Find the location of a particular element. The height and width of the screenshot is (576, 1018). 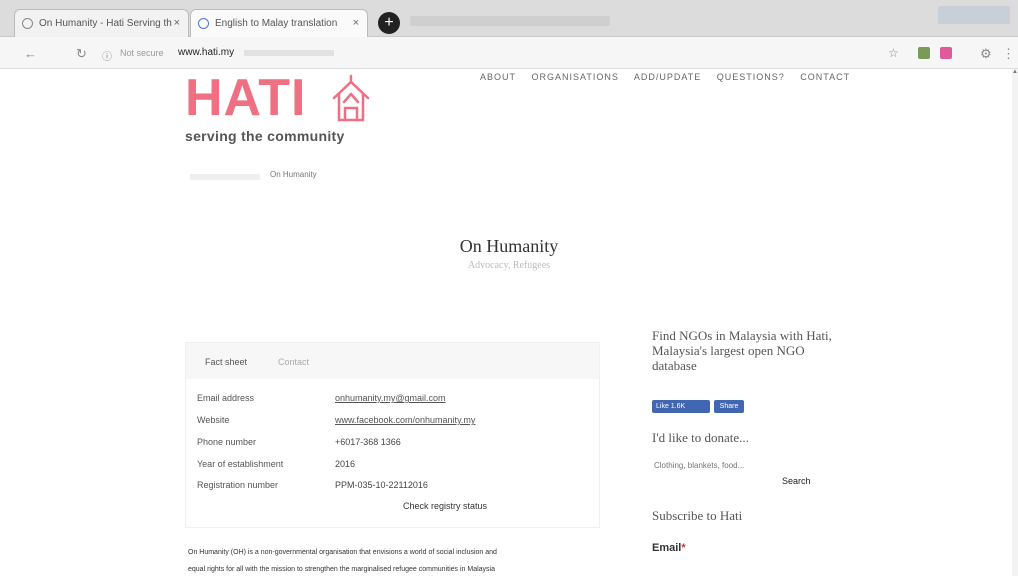

facebook-like-button: Like 1.6K is located at coordinates (681, 406).